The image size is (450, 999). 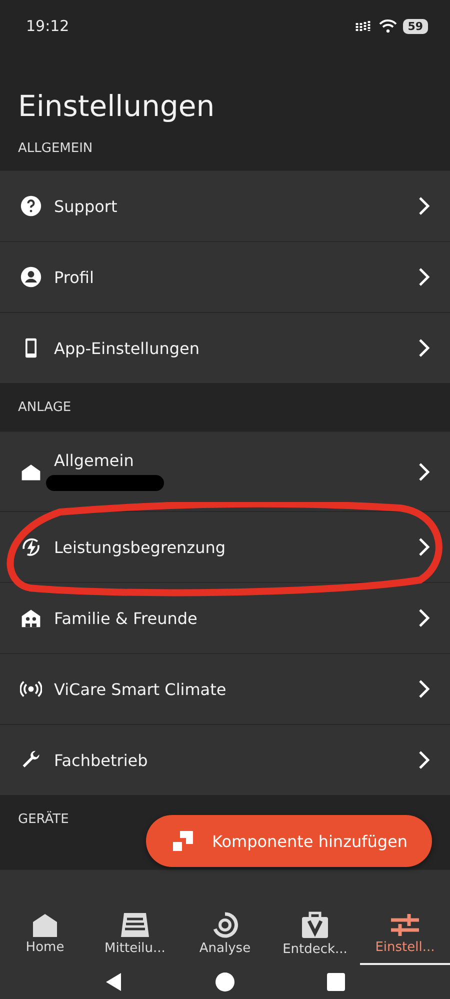 I want to click on section-header: ALLGEMEIN, so click(x=55, y=148).